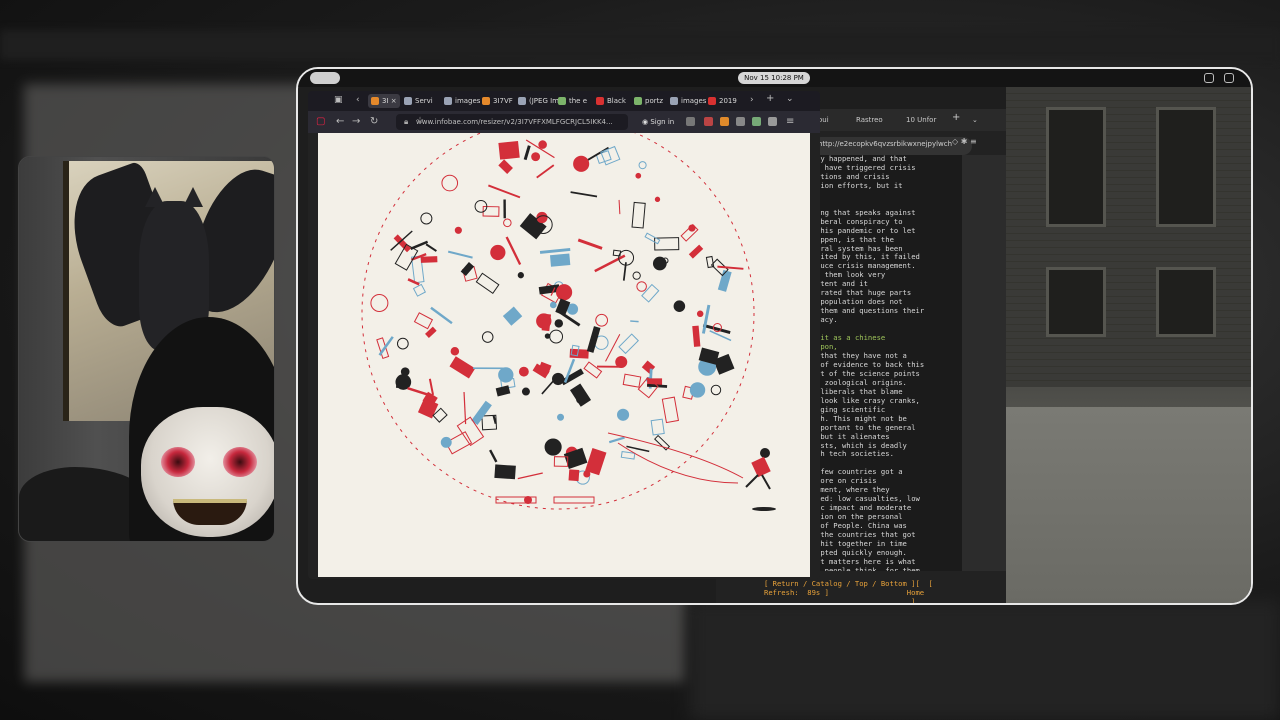  I want to click on thread-text-line: e people think, for them, so click(868, 568).